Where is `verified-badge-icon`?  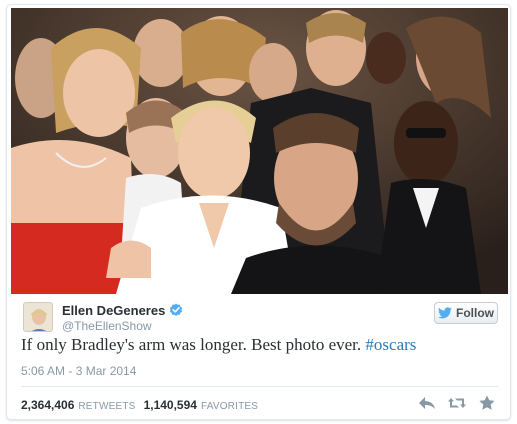 verified-badge-icon is located at coordinates (176, 309).